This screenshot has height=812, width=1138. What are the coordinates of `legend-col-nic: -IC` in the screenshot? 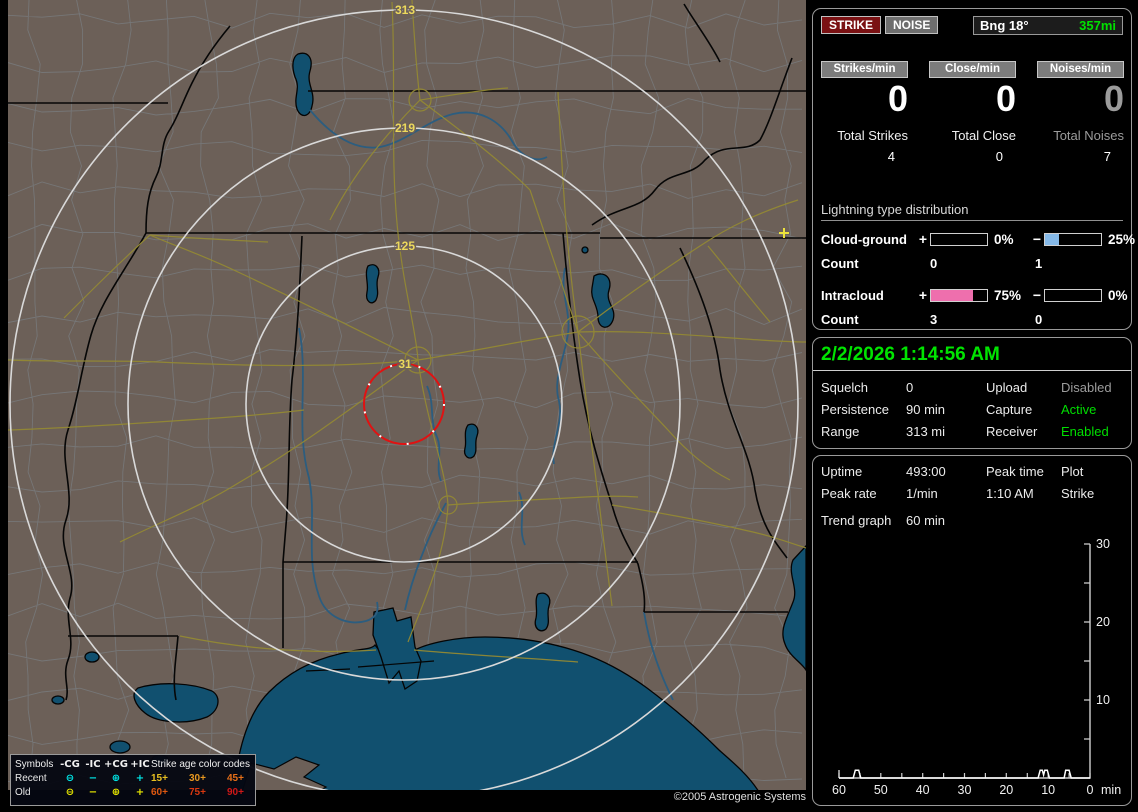 It's located at (93, 764).